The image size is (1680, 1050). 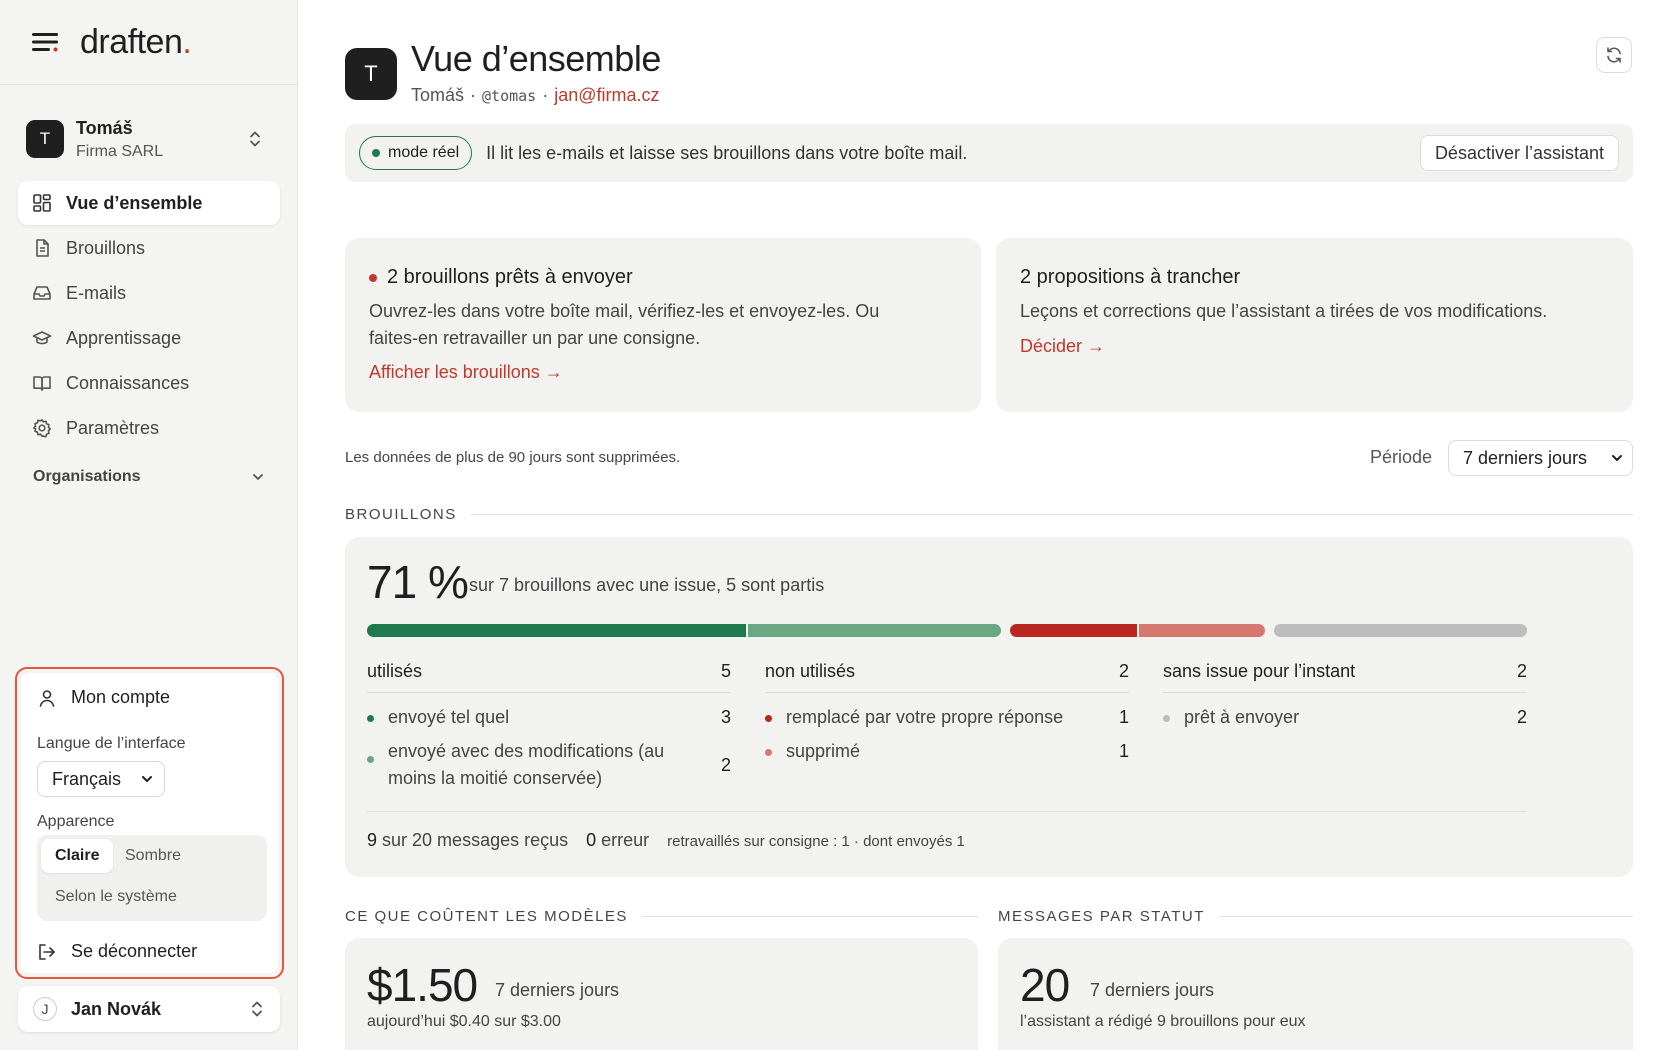 I want to click on logout-label: Se déconnecter, so click(x=134, y=951).